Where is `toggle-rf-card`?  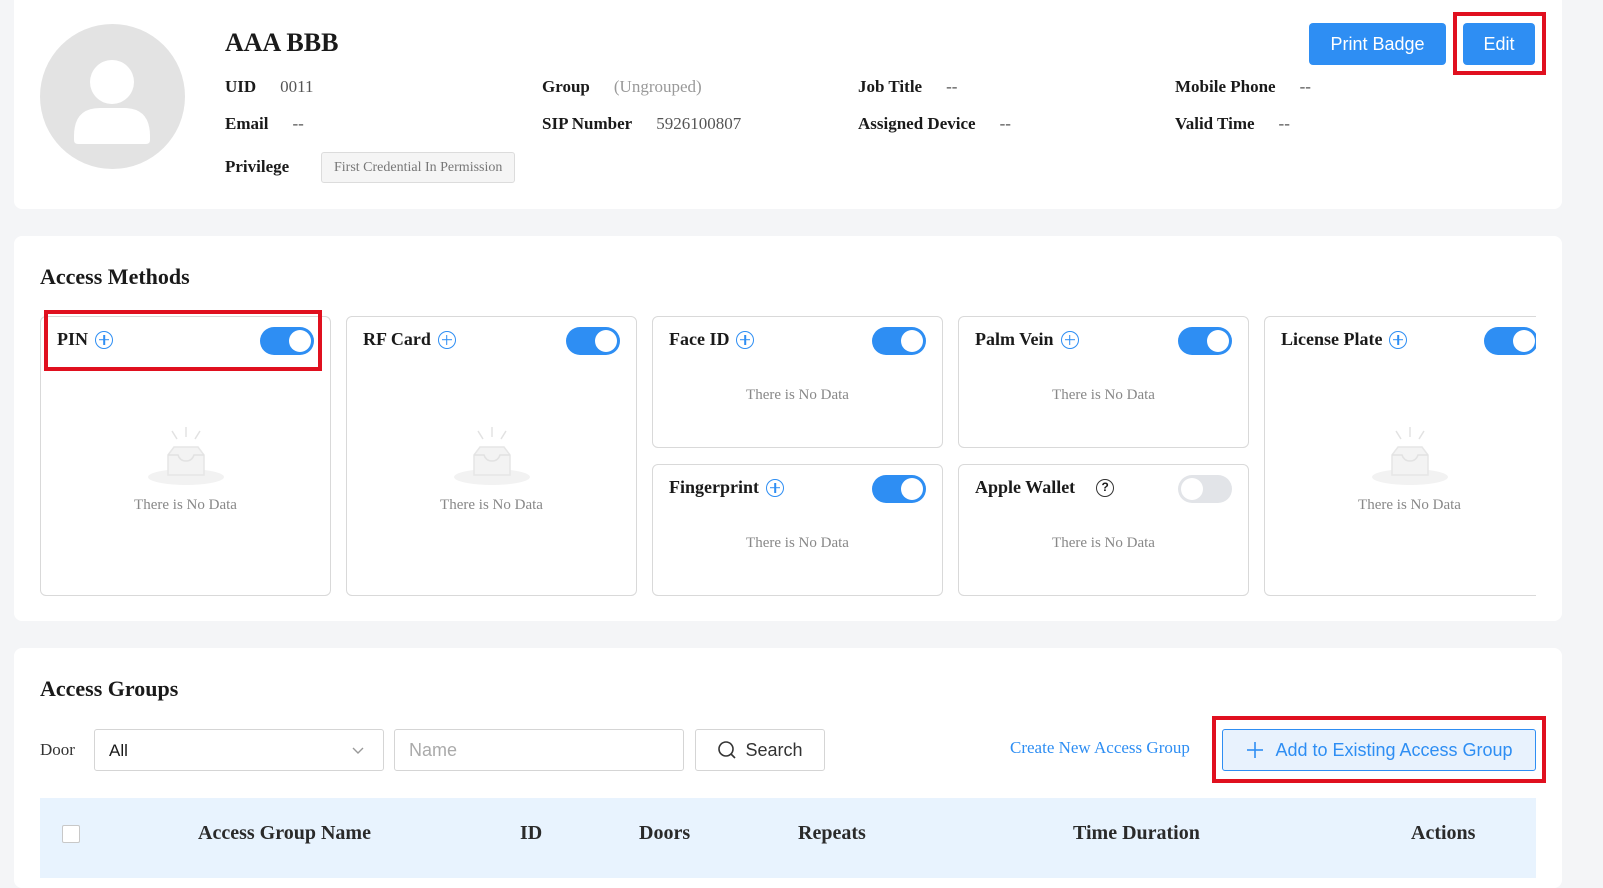 toggle-rf-card is located at coordinates (593, 341).